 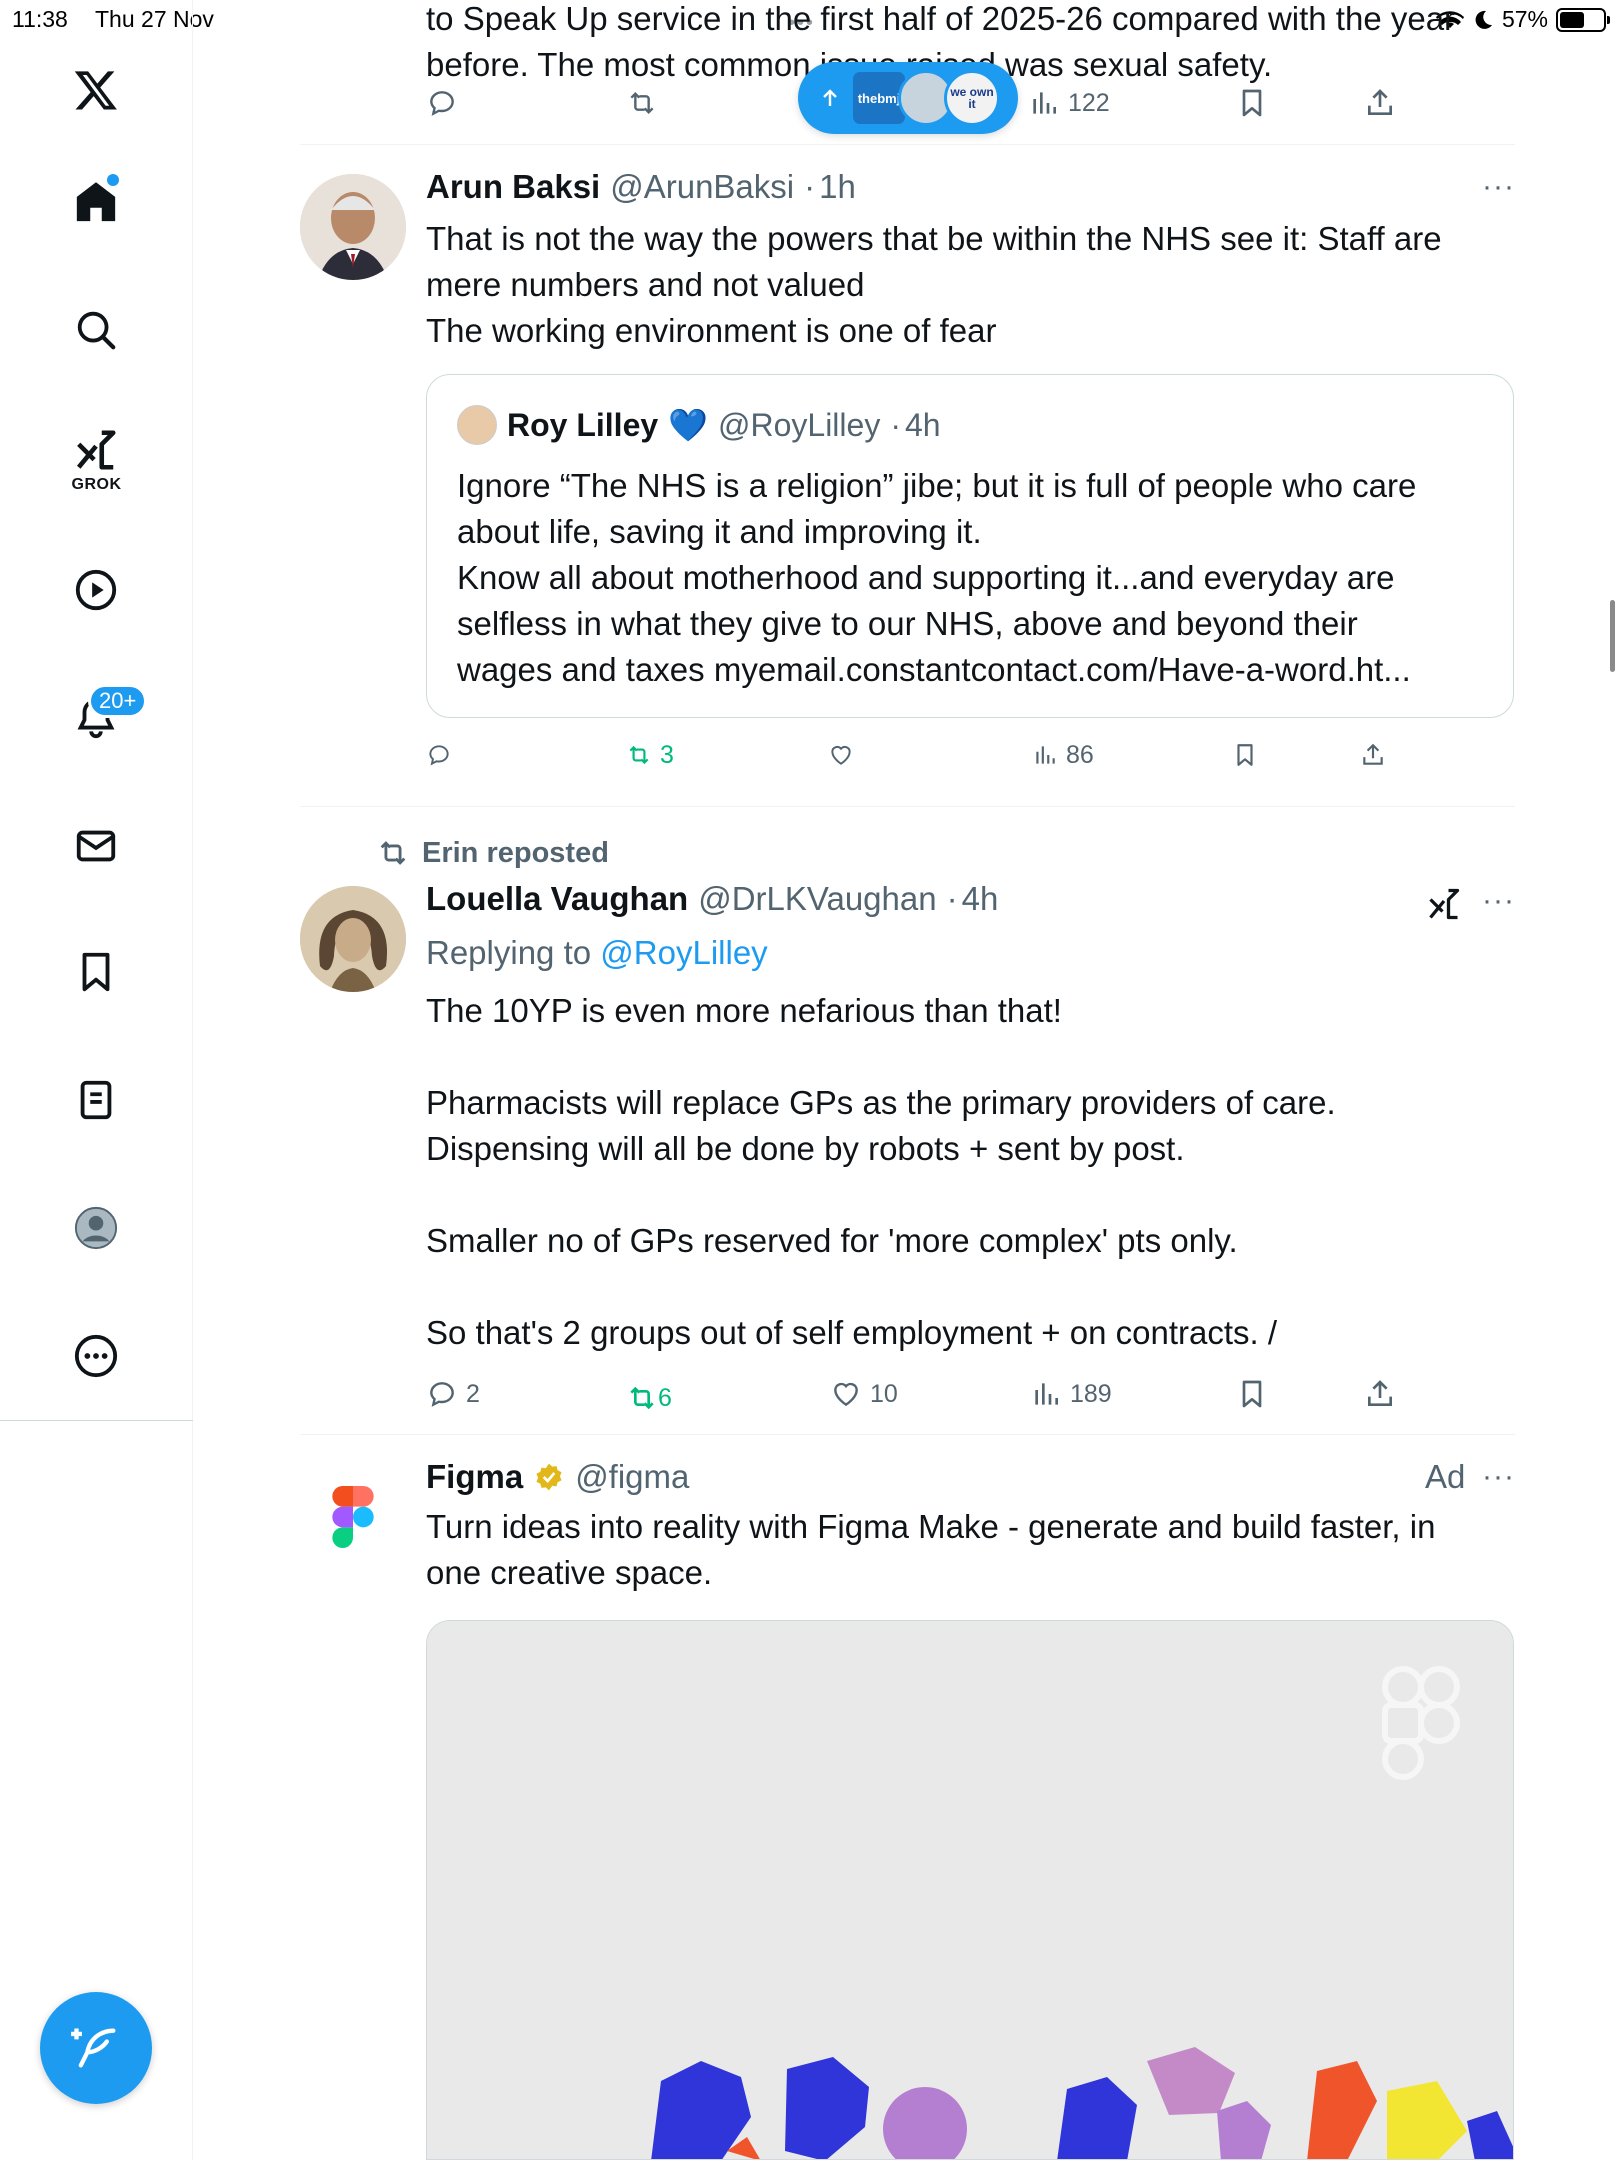 What do you see at coordinates (513, 187) in the screenshot?
I see `author-name: Arun Baksi` at bounding box center [513, 187].